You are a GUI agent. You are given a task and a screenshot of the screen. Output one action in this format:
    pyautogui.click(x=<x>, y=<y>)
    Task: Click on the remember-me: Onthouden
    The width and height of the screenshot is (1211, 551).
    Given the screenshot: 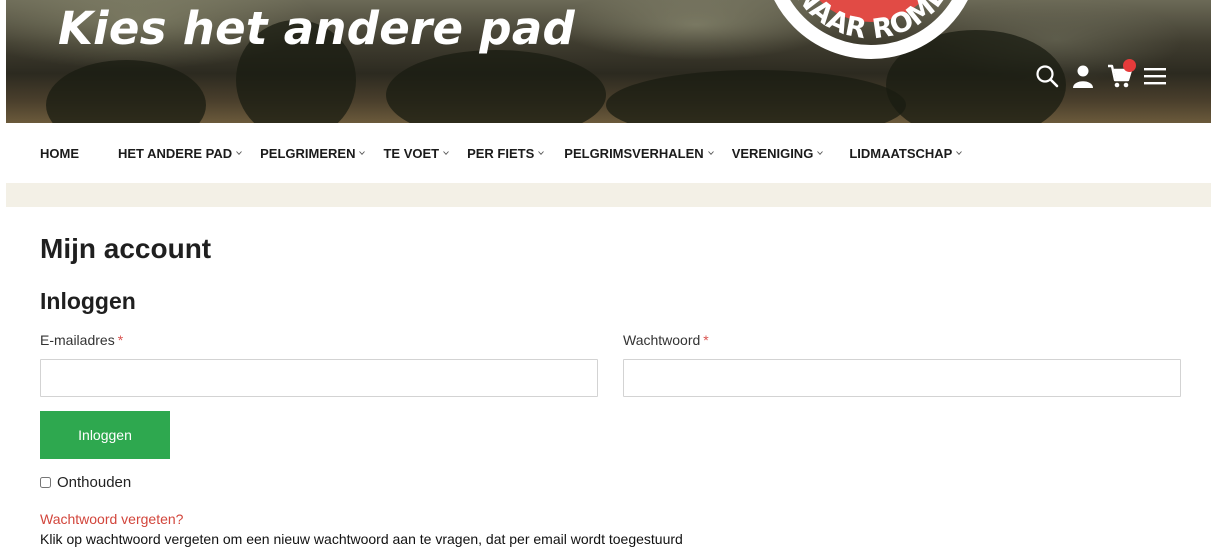 What is the action you would take?
    pyautogui.click(x=85, y=482)
    